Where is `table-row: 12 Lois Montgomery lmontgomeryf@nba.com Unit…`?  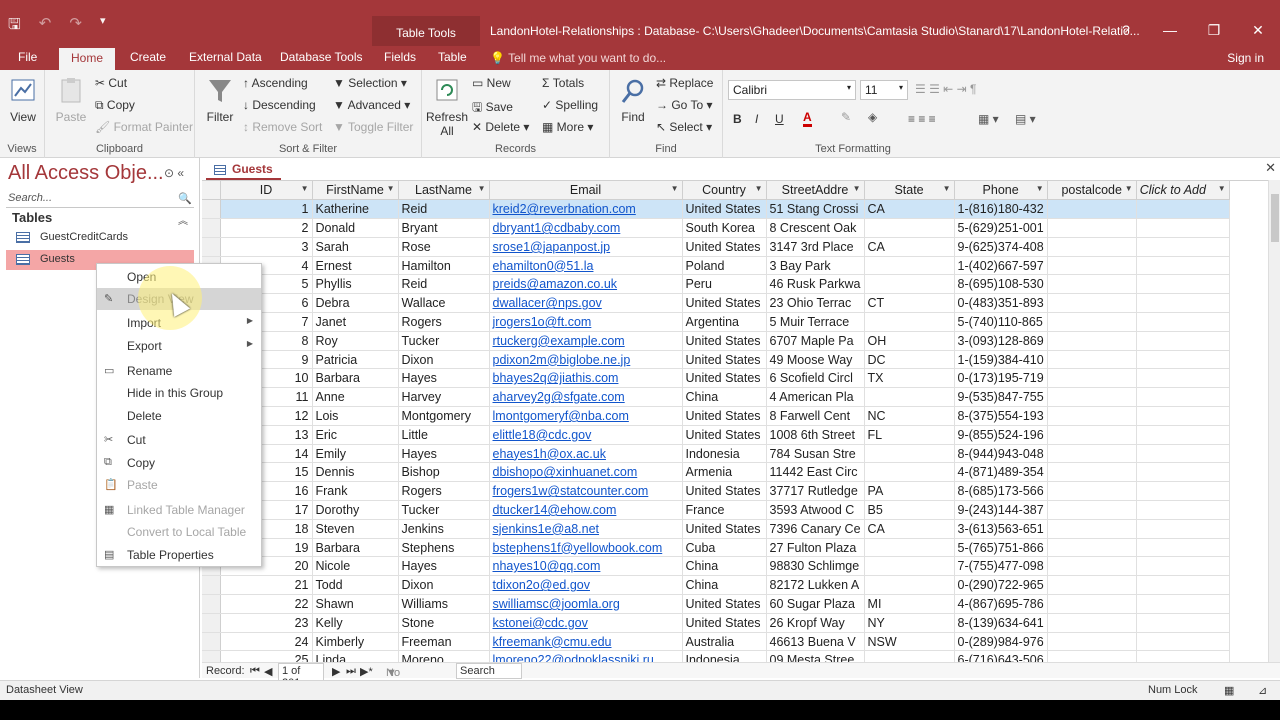 table-row: 12 Lois Montgomery lmontgomeryf@nba.com Unit… is located at coordinates (716, 416).